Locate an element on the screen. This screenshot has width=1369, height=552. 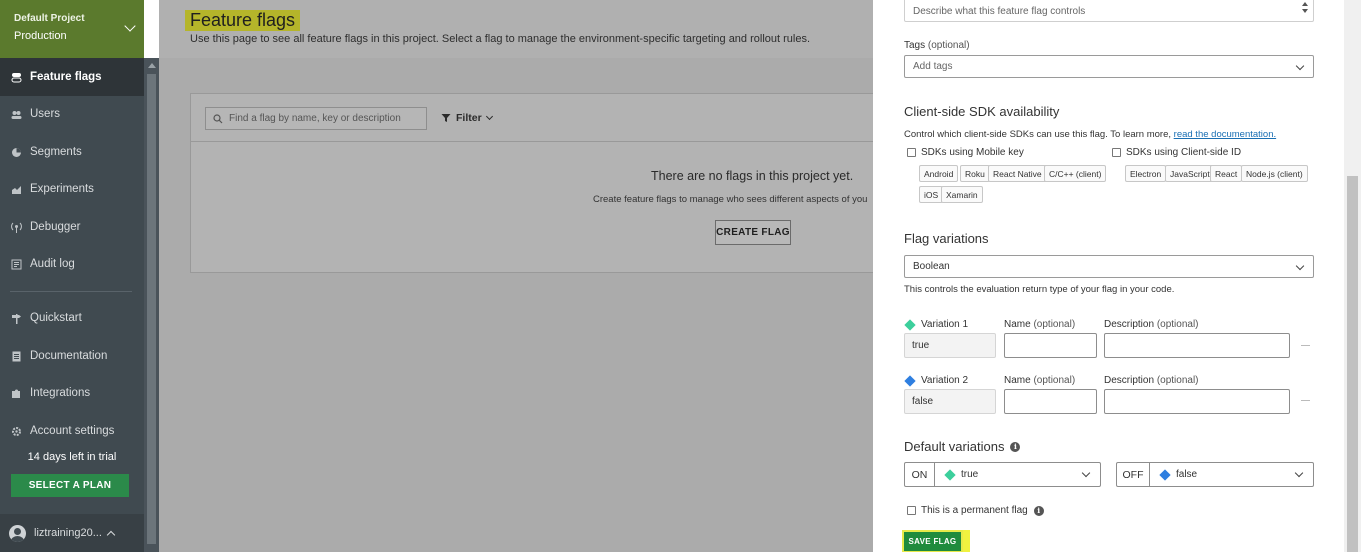
mobile-key-checkbox: SDKs using Mobile key is located at coordinates (965, 152).